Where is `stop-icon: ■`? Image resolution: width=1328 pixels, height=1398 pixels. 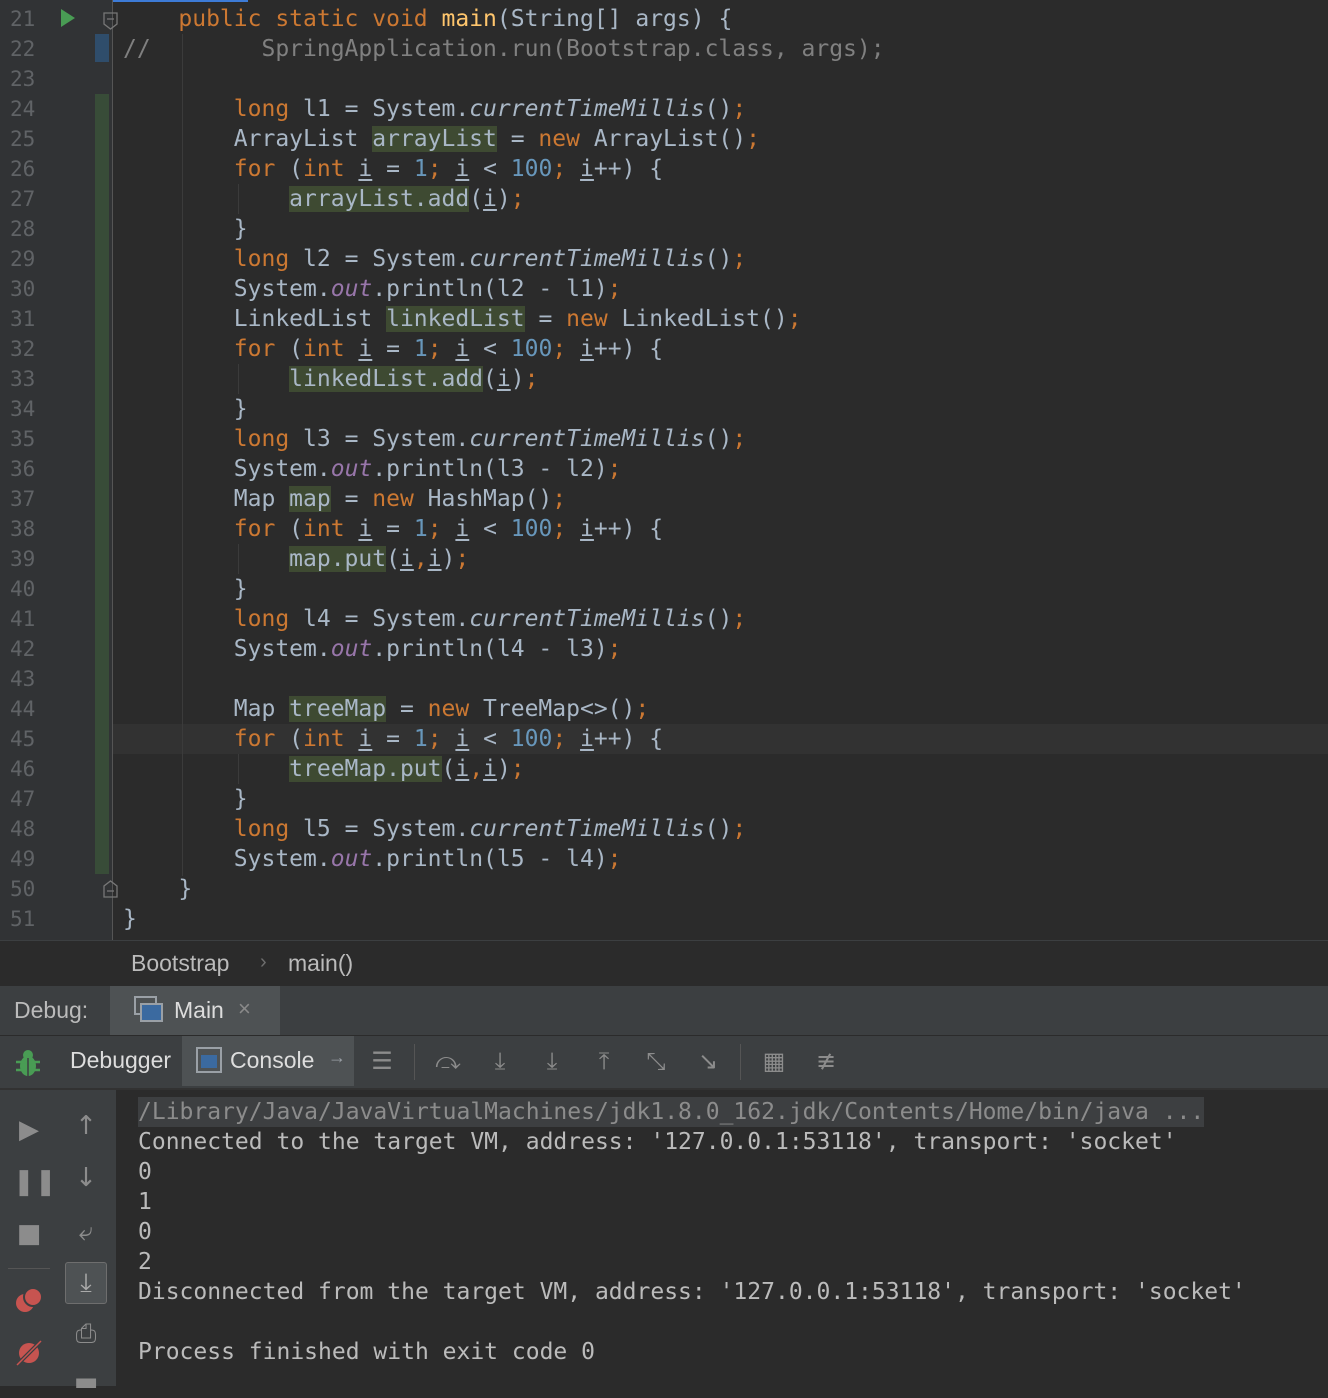
stop-icon: ■ is located at coordinates (29, 1234).